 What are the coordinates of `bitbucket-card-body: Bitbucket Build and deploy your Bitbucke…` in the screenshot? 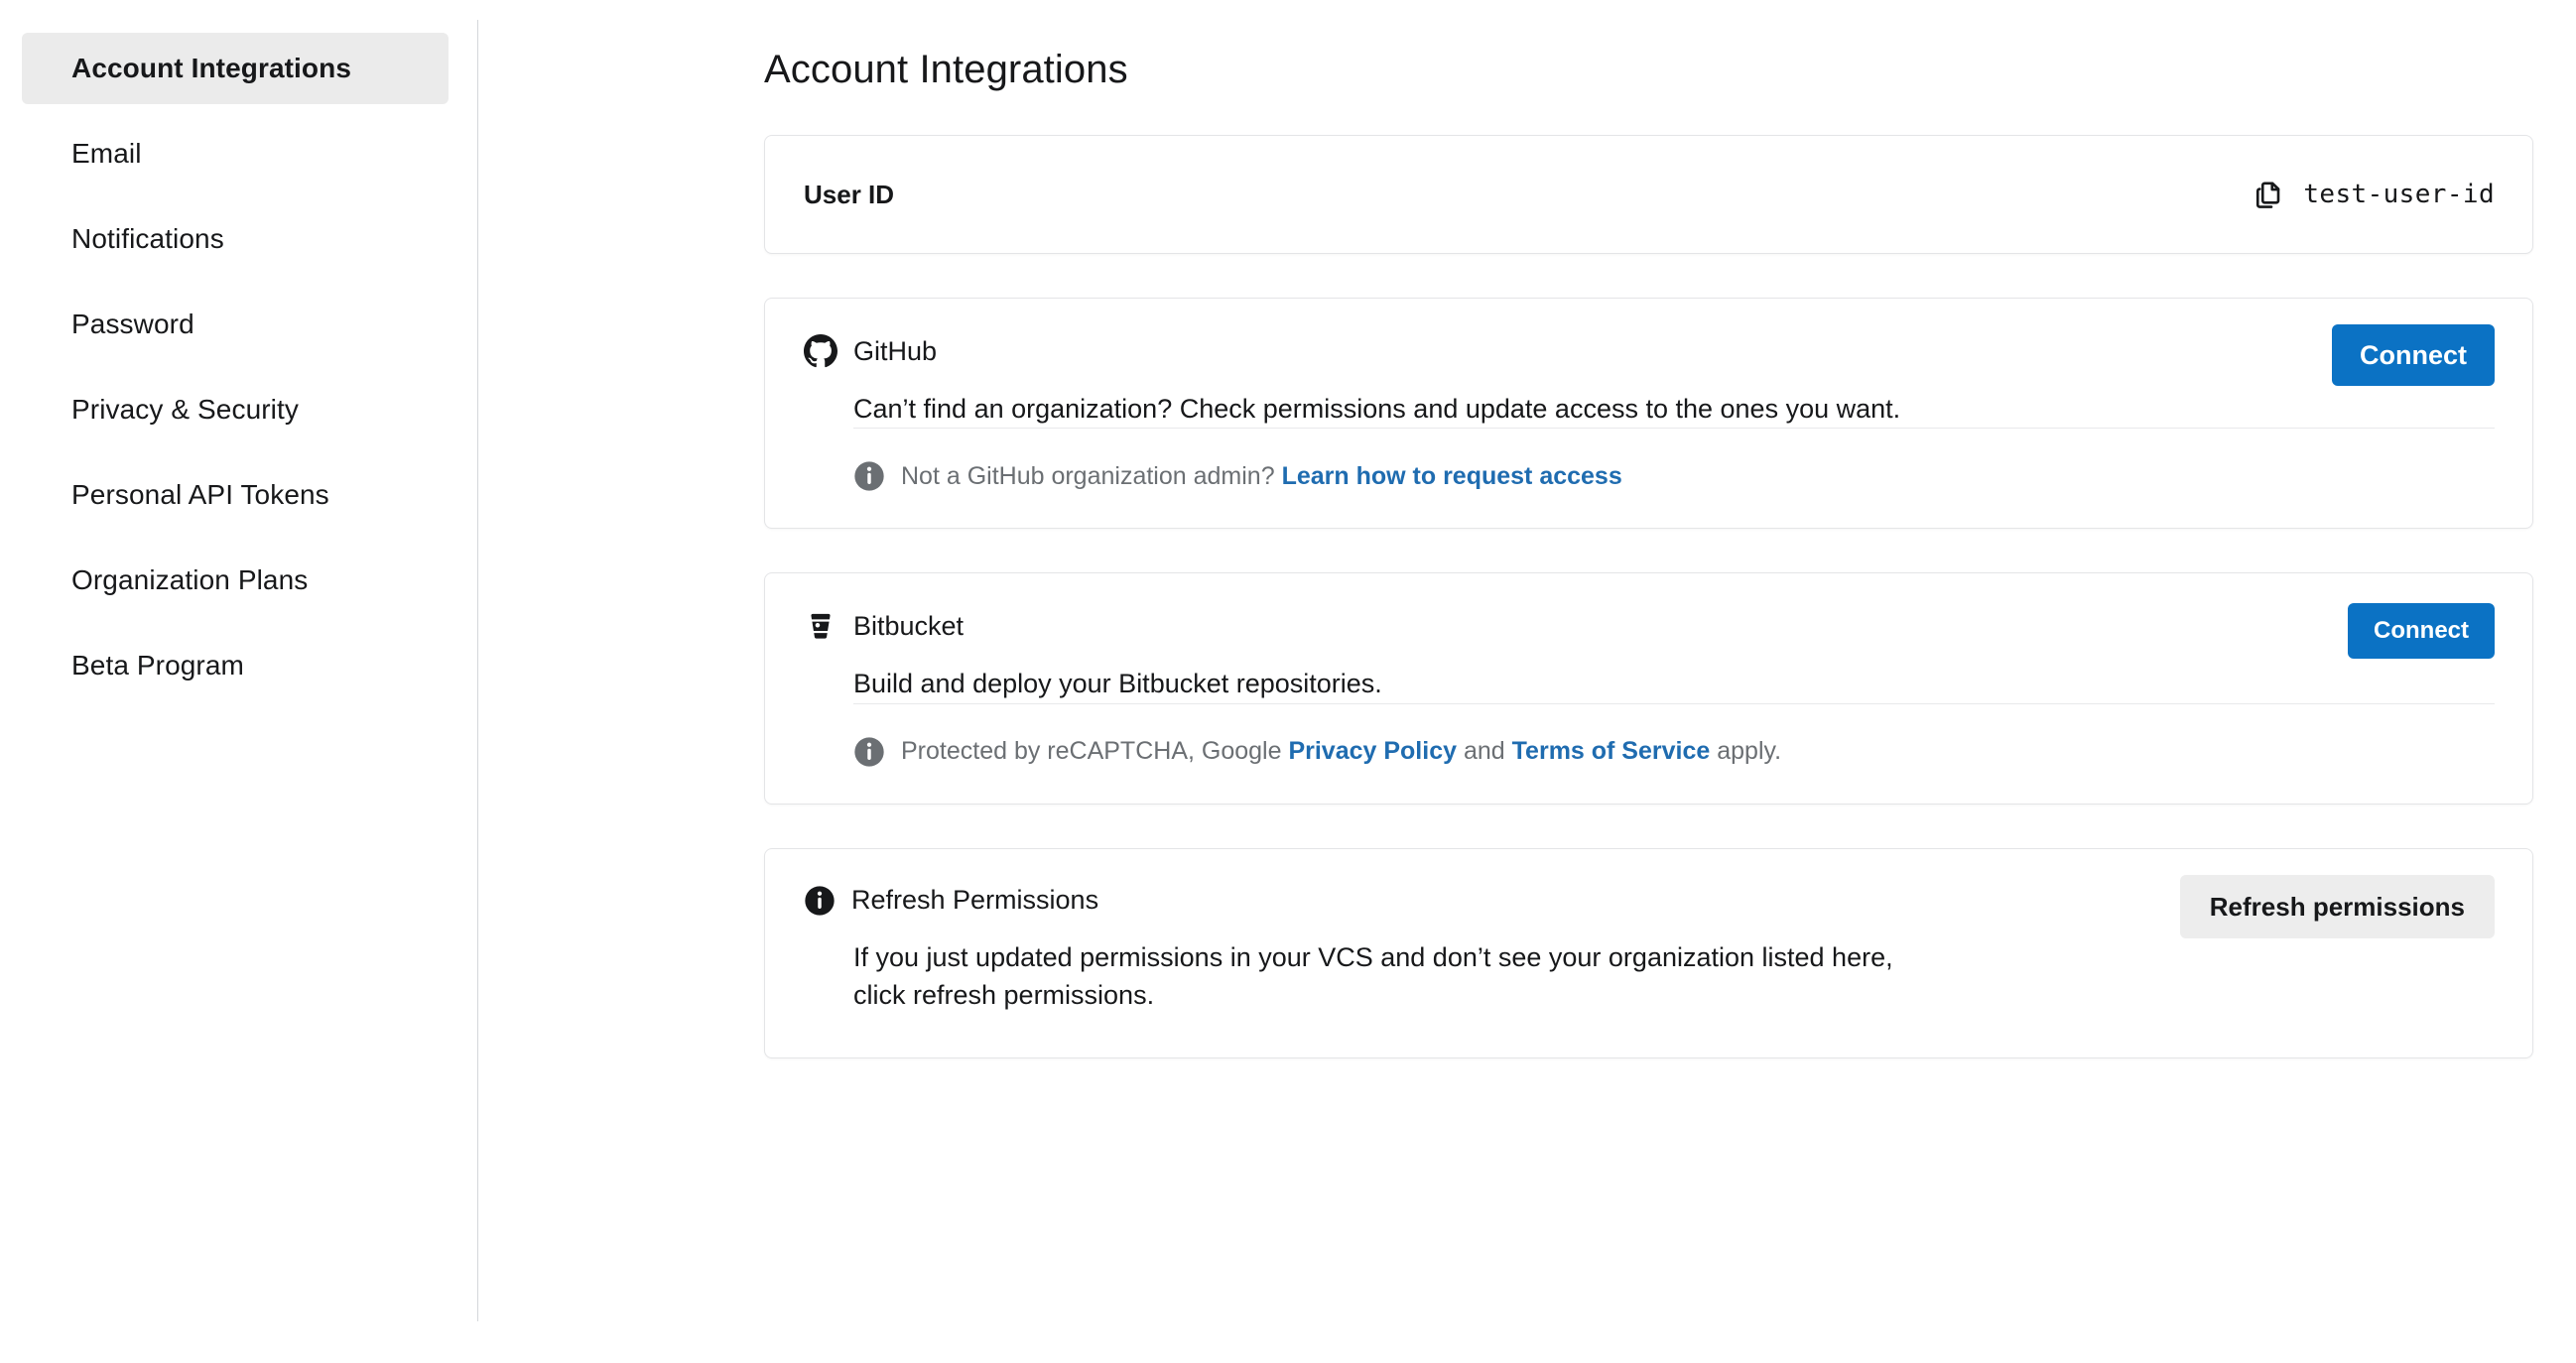 It's located at (1649, 637).